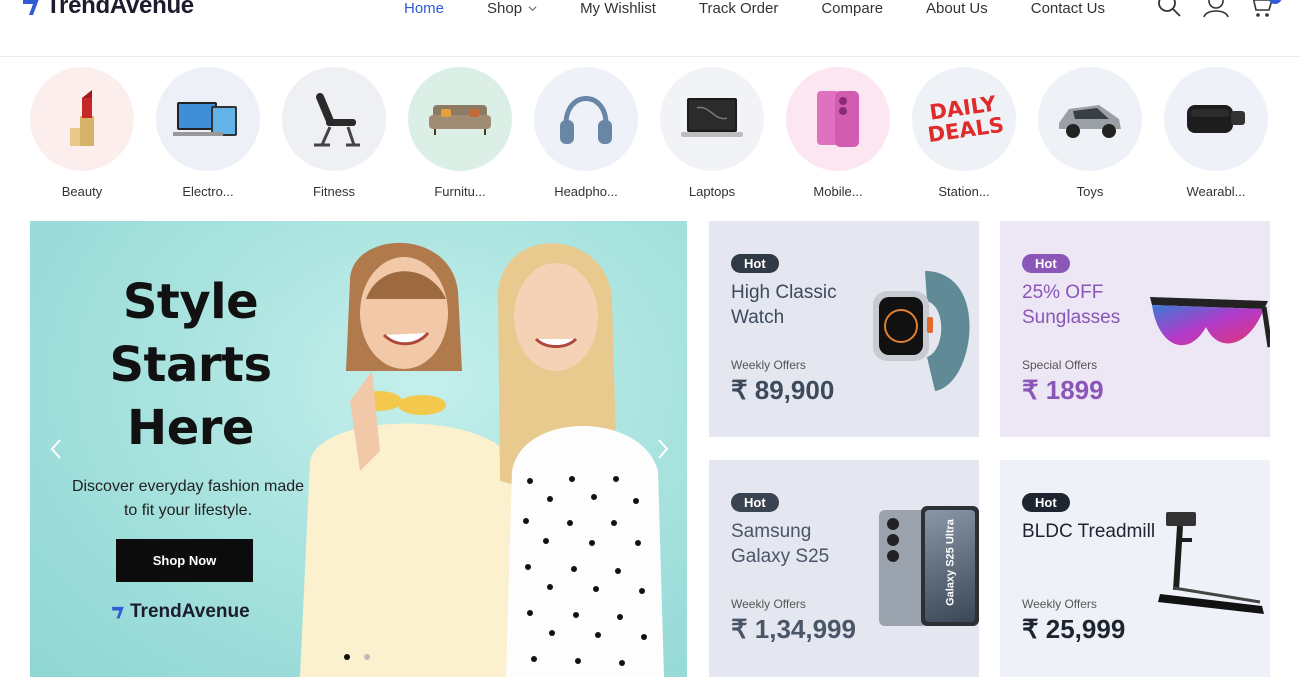 This screenshot has width=1300, height=700. What do you see at coordinates (1071, 305) in the screenshot?
I see `promo-title: 25% OFF Sunglasses` at bounding box center [1071, 305].